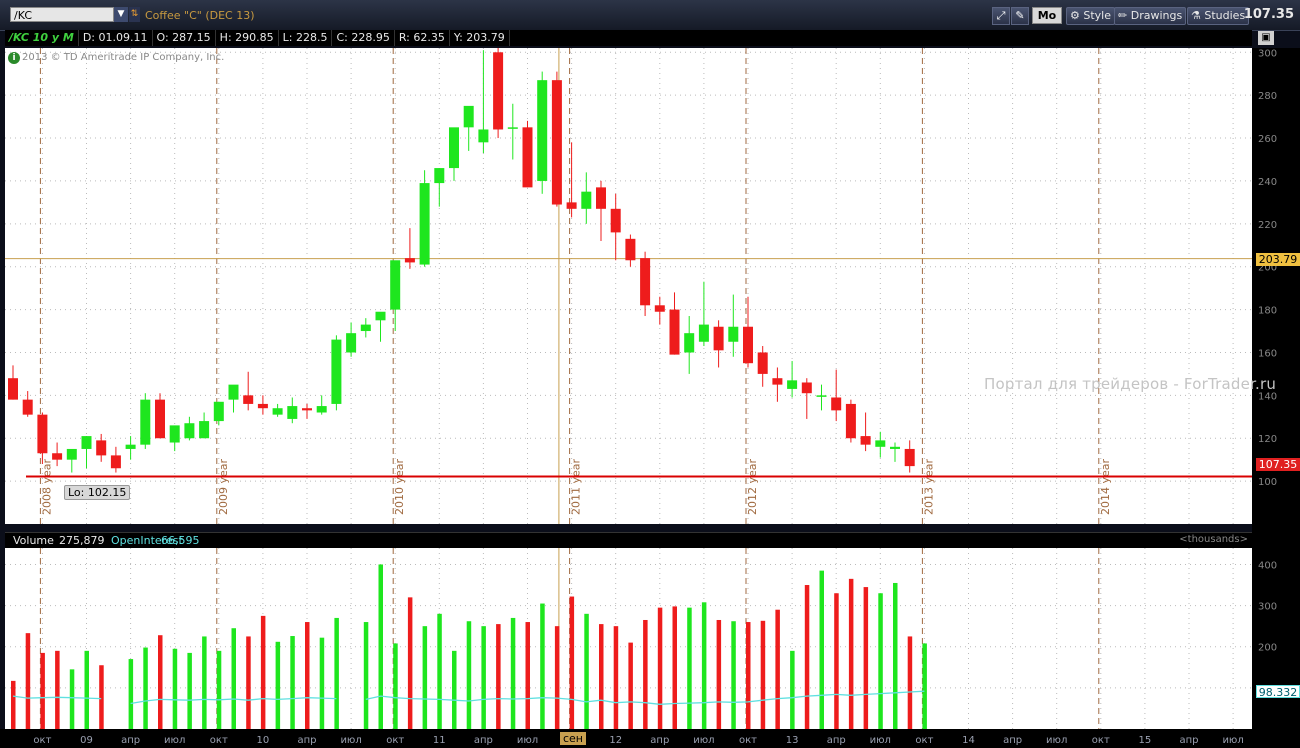 Image resolution: width=1300 pixels, height=748 pixels. I want to click on symbol-sort-icon: ⇅, so click(134, 14).